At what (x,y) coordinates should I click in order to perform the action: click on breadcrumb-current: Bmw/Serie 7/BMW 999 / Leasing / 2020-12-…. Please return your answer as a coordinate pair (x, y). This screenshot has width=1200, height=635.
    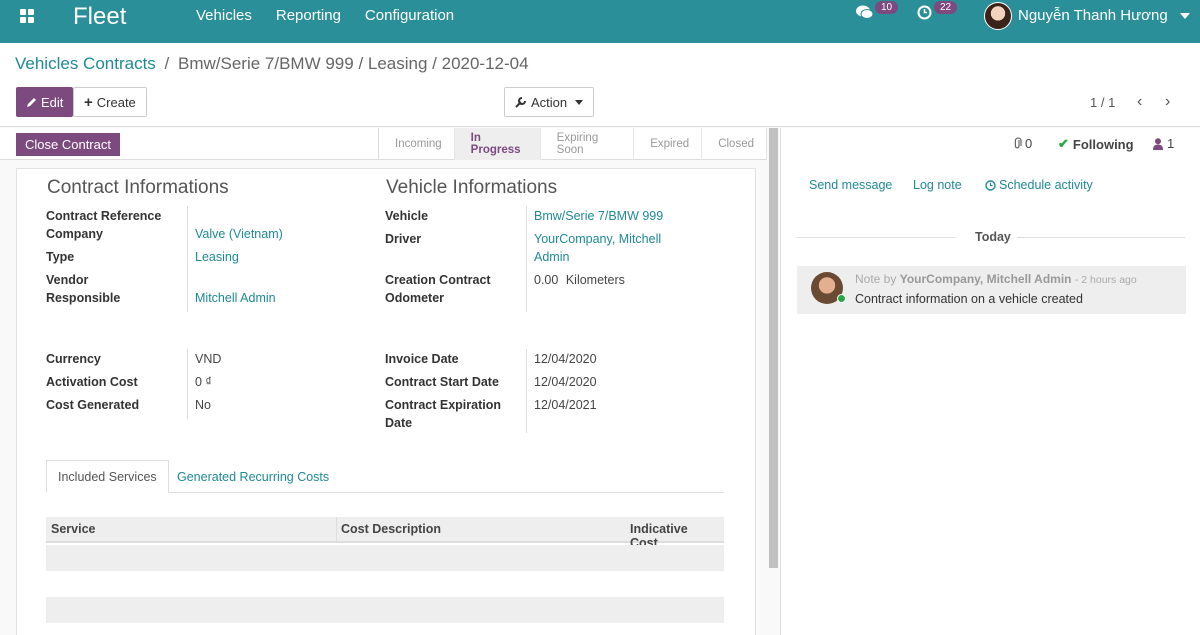
    Looking at the image, I should click on (353, 63).